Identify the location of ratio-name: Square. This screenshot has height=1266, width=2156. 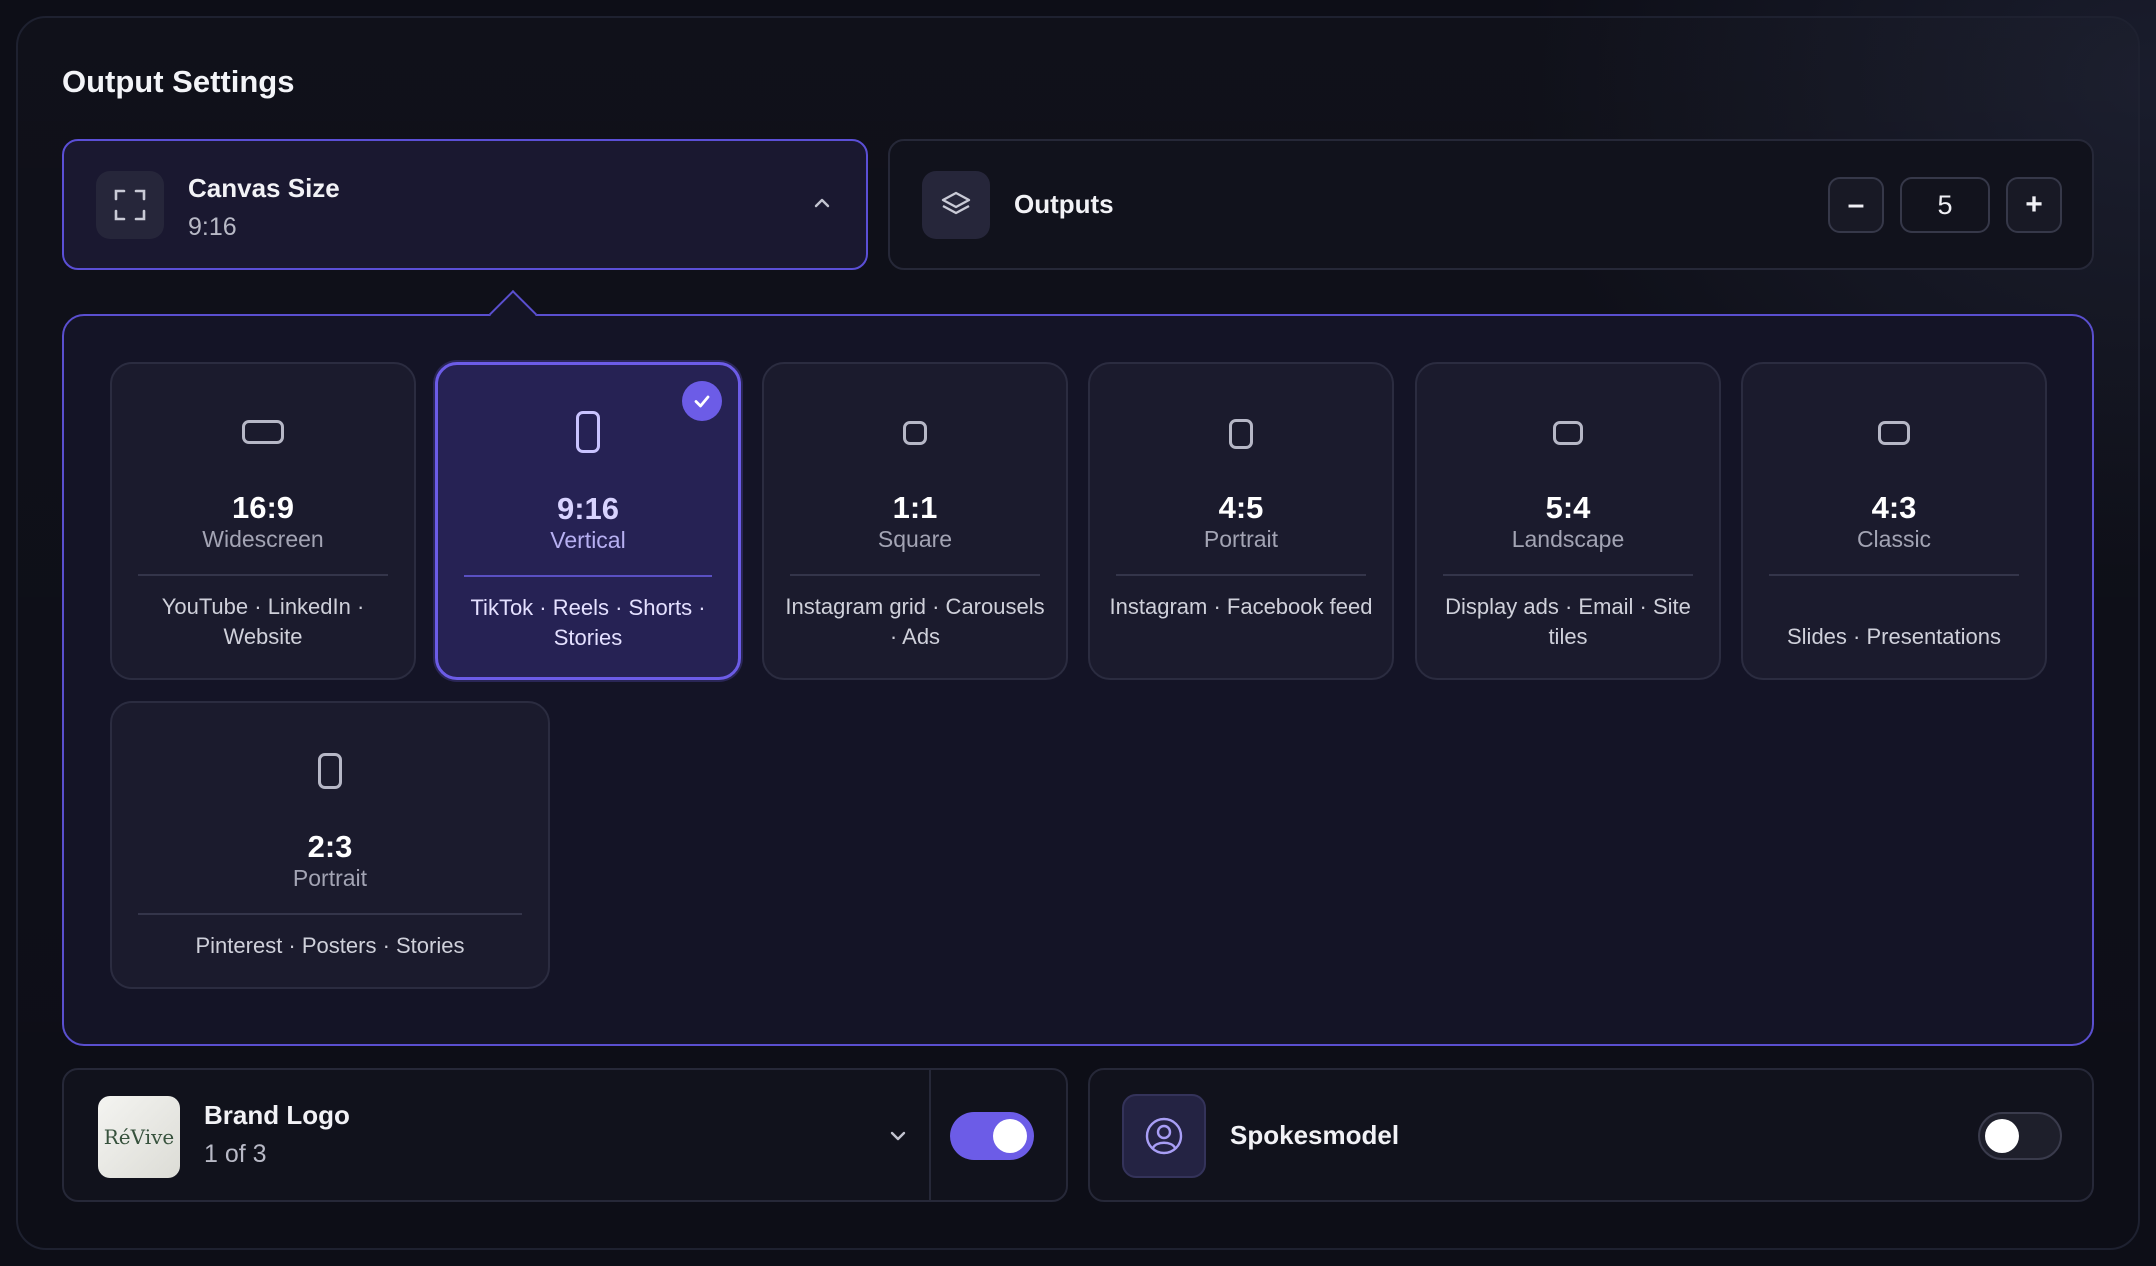
(915, 539).